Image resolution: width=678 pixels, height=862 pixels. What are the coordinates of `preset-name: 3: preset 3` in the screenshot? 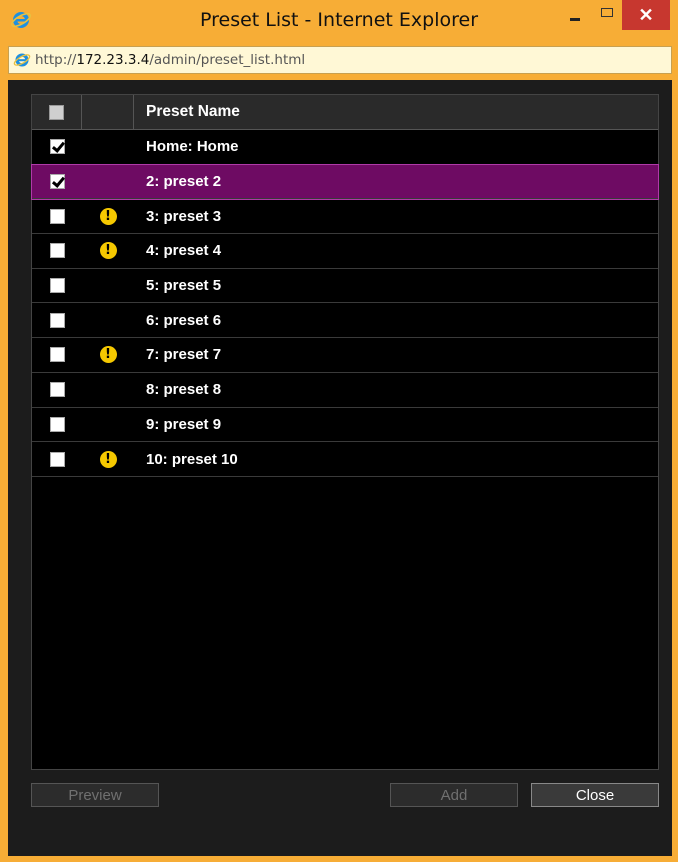 It's located at (184, 216).